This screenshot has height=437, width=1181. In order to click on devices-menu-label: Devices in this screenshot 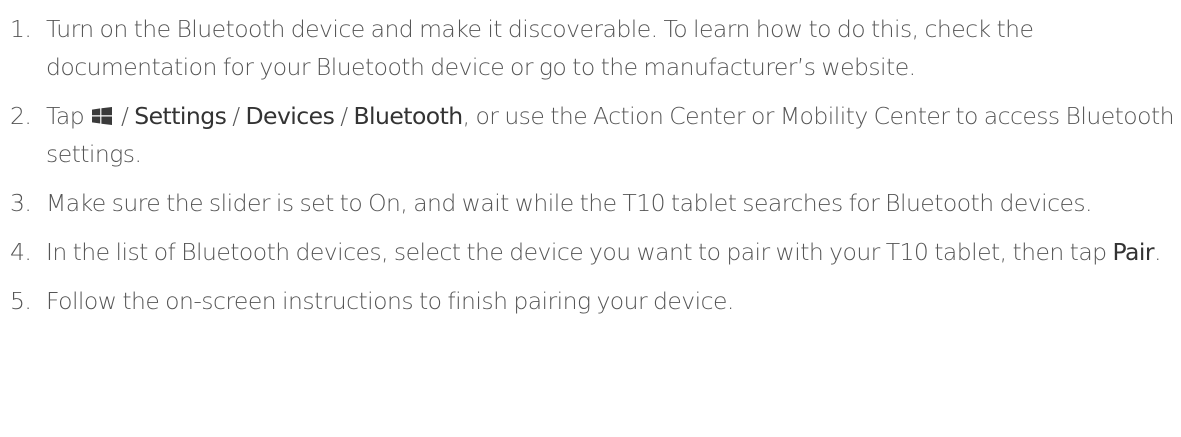, I will do `click(290, 116)`.